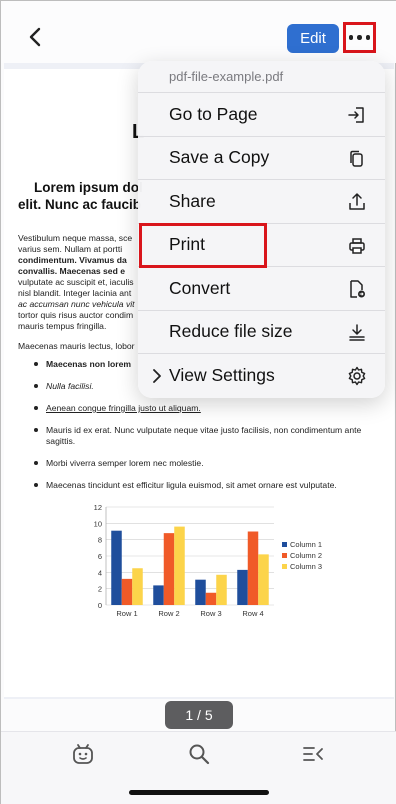  I want to click on menu-item-label: Save a Copy, so click(219, 157).